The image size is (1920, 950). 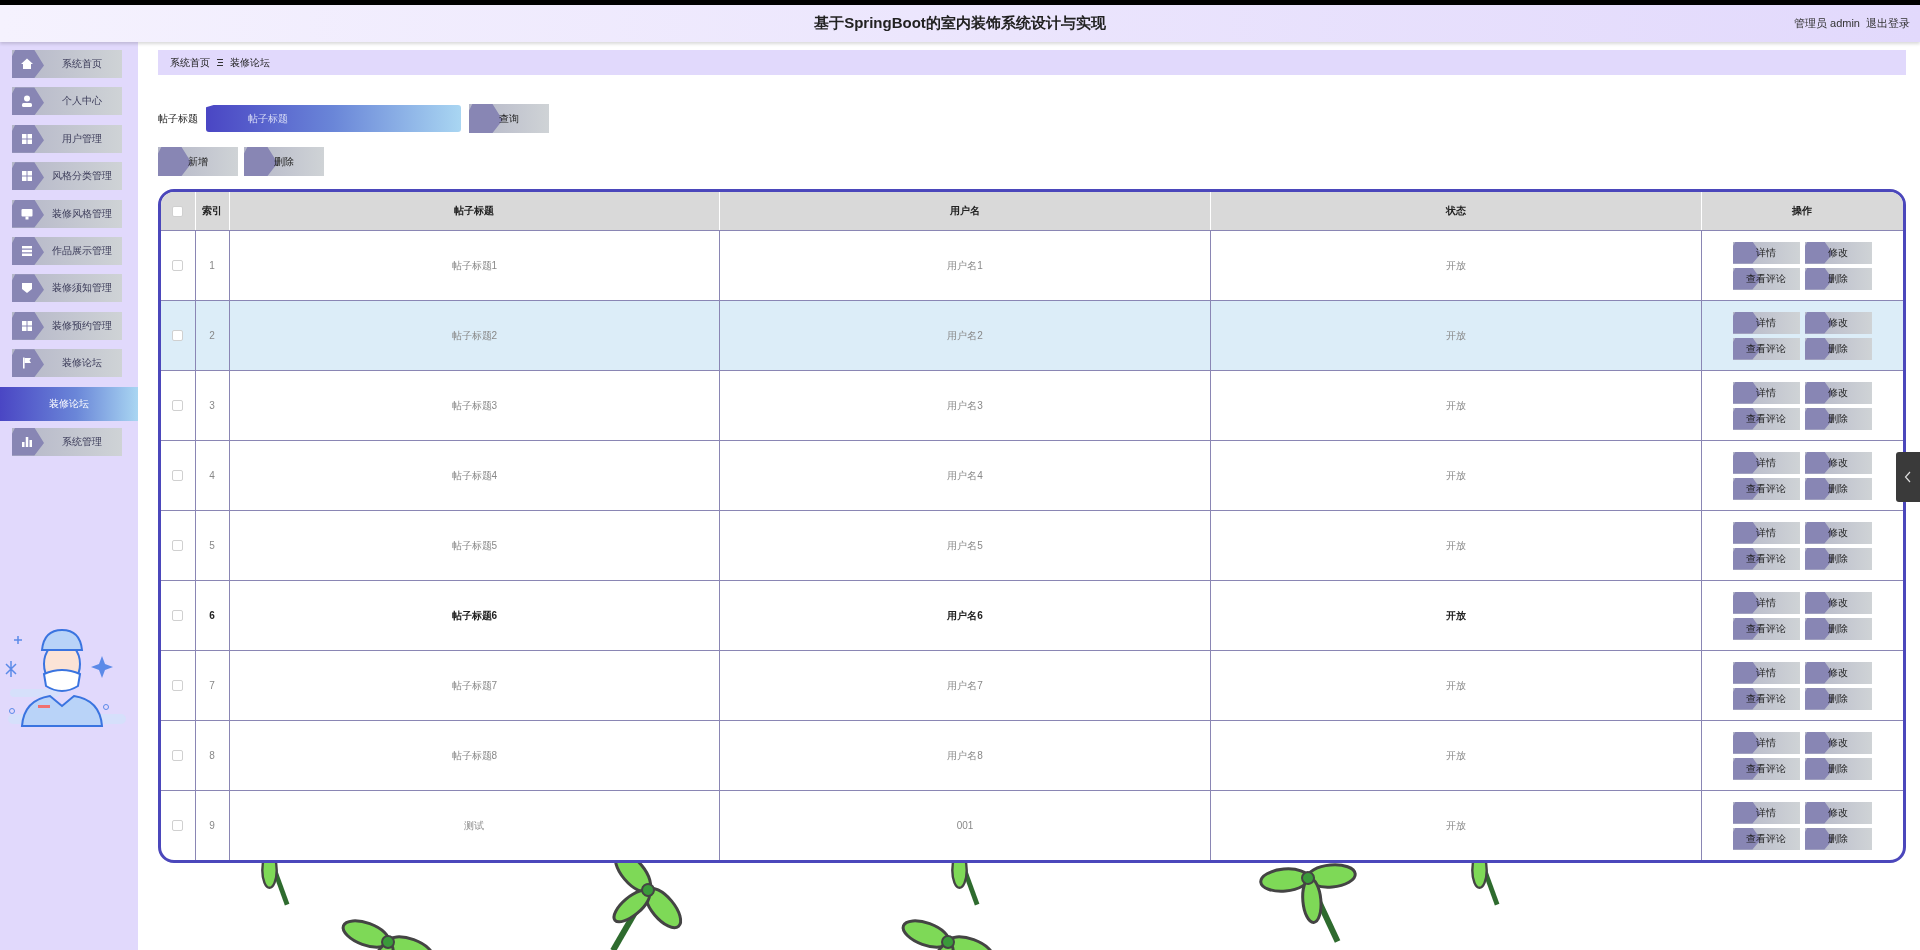 I want to click on app-title: 基于SpringBoot的室内装饰系统设计与实现, so click(x=960, y=23).